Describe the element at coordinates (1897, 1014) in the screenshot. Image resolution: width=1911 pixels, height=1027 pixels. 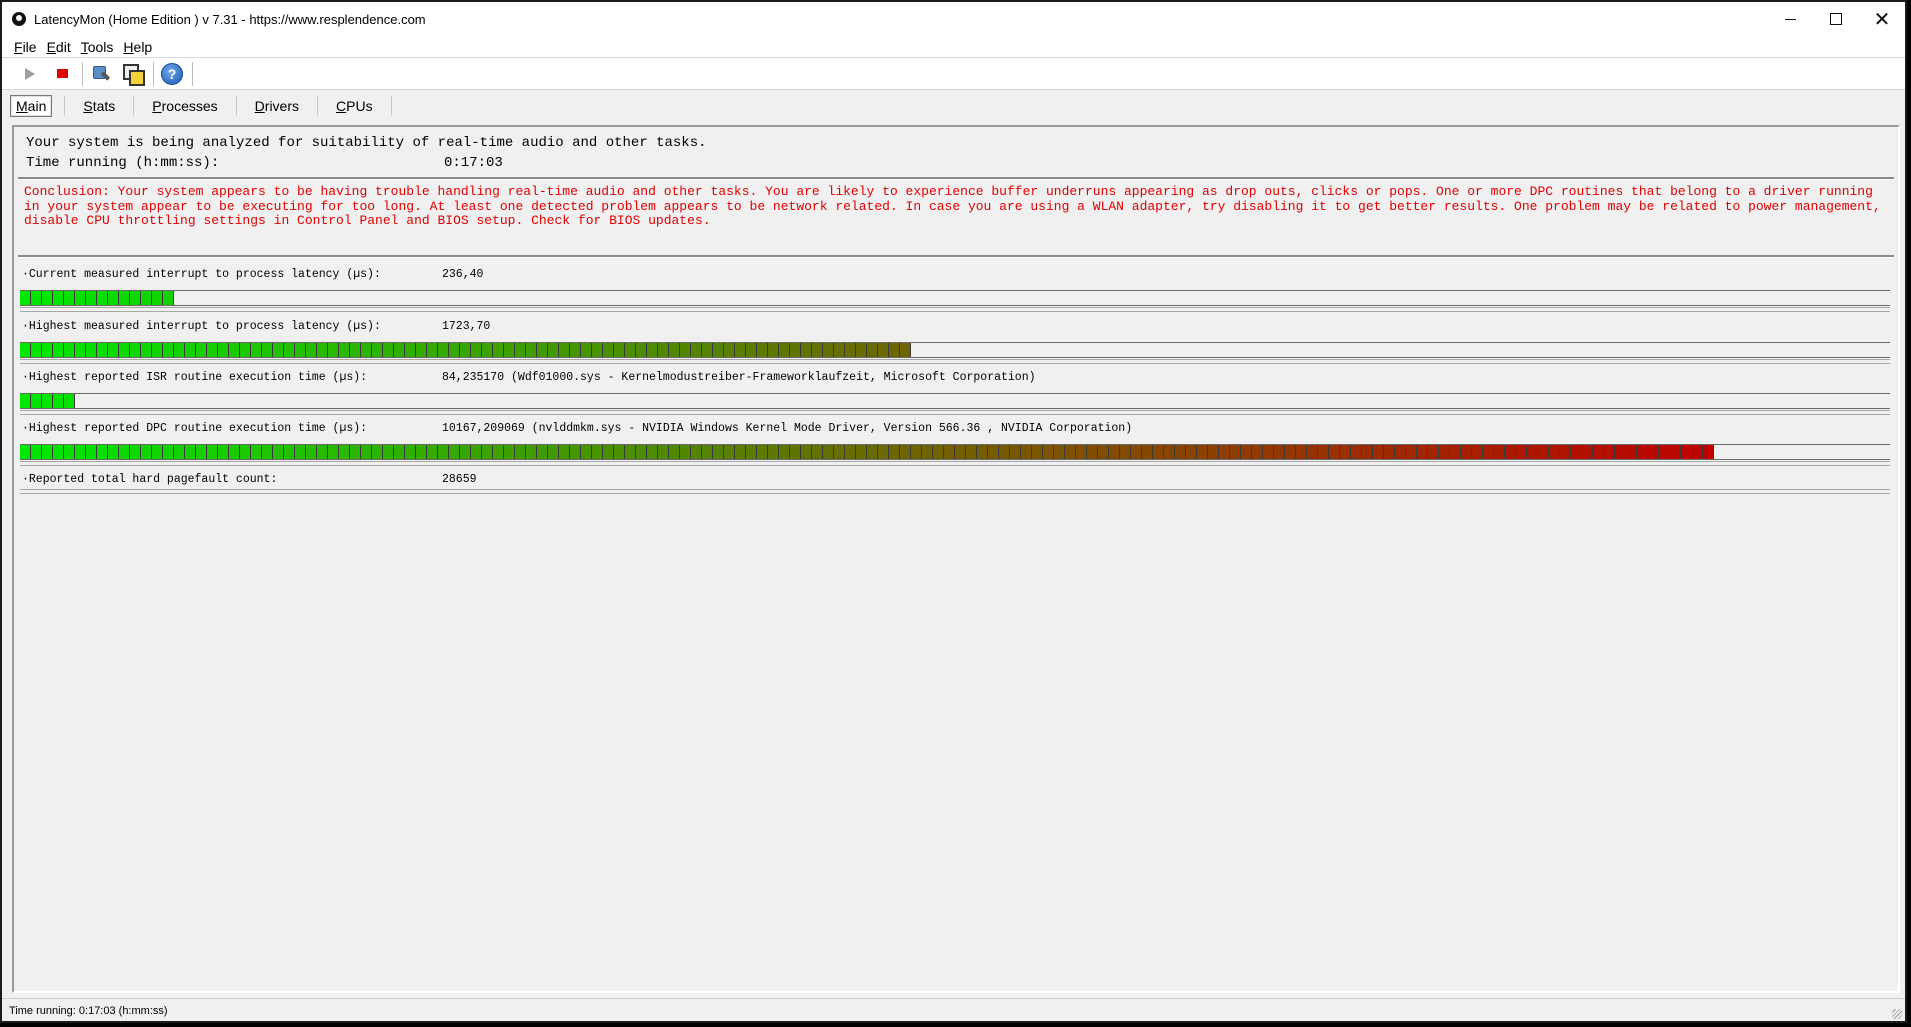
I see `resize-grip` at that location.